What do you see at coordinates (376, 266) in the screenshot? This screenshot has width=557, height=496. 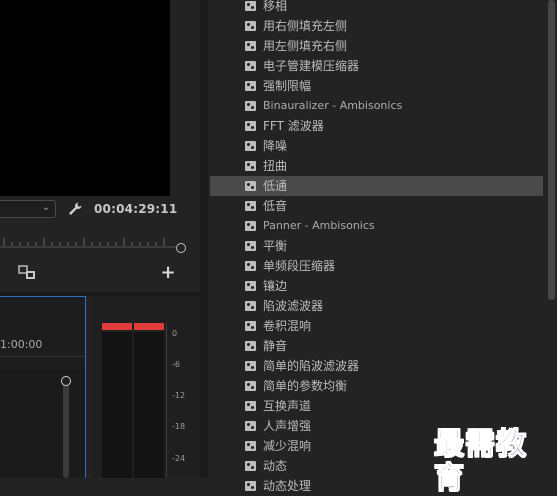 I see `effect-list-item: 单频段压缩器` at bounding box center [376, 266].